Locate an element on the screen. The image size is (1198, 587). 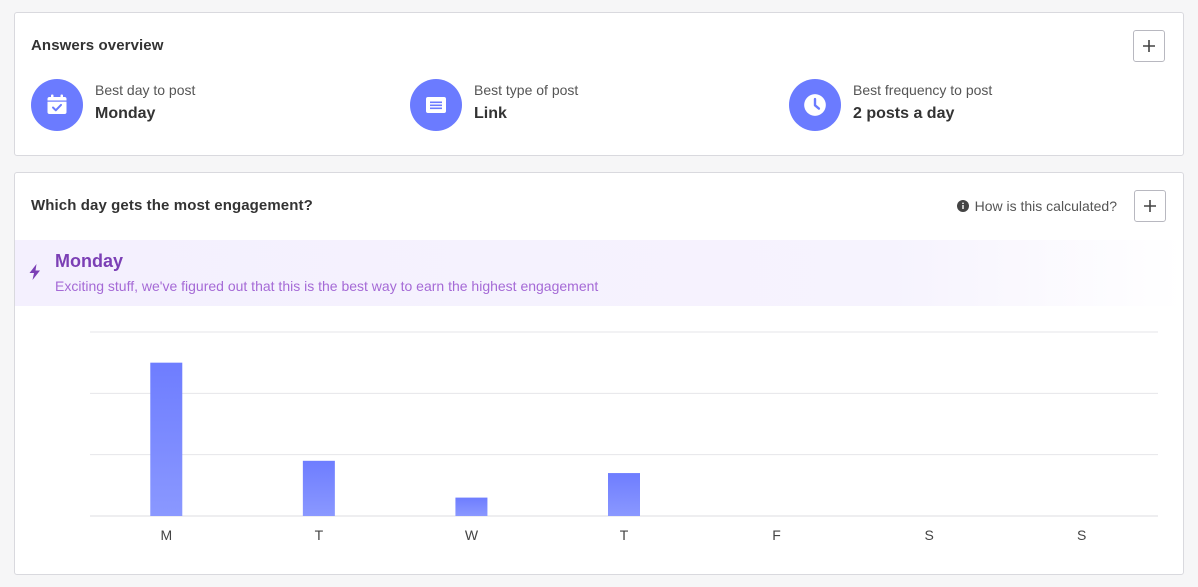
post-list-icon is located at coordinates (436, 105).